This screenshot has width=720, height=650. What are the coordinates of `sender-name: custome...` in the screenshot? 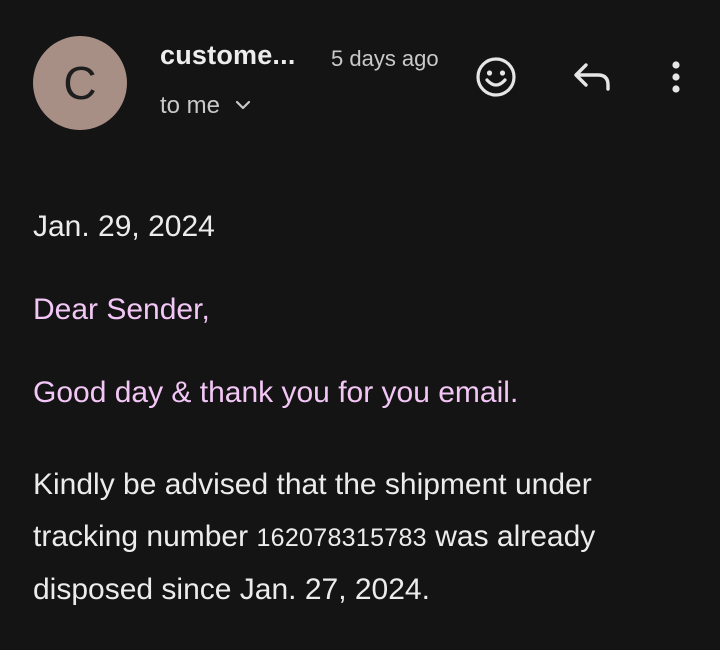 It's located at (228, 55).